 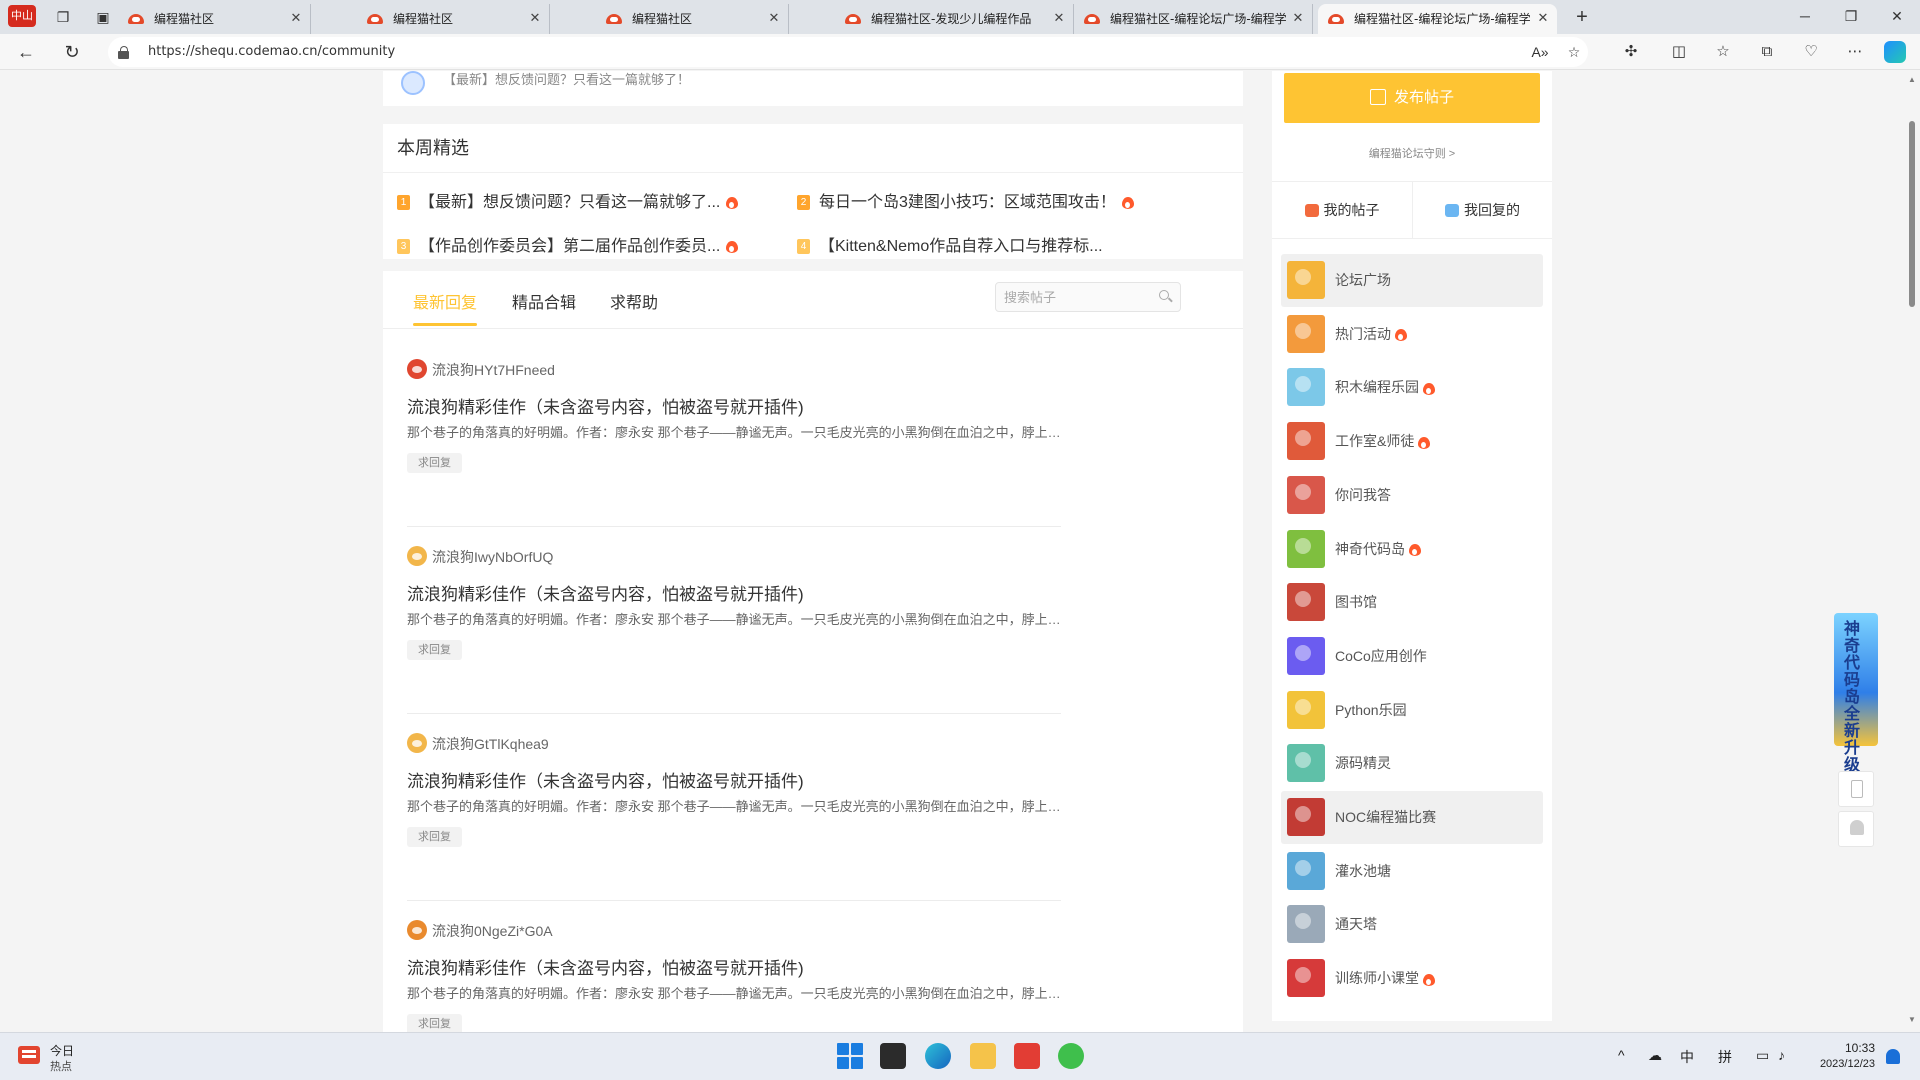 I want to click on post-author: 流浪狗0NgeZi*G0A, so click(x=492, y=931).